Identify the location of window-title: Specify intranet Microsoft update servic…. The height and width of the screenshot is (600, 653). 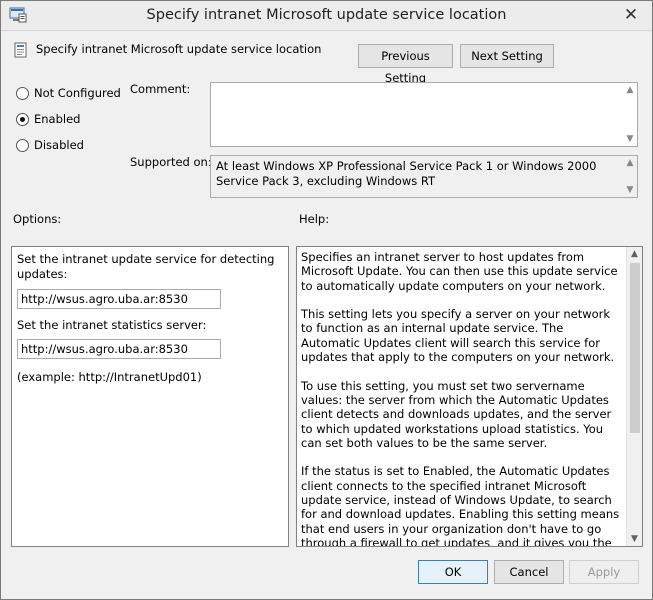
(326, 15).